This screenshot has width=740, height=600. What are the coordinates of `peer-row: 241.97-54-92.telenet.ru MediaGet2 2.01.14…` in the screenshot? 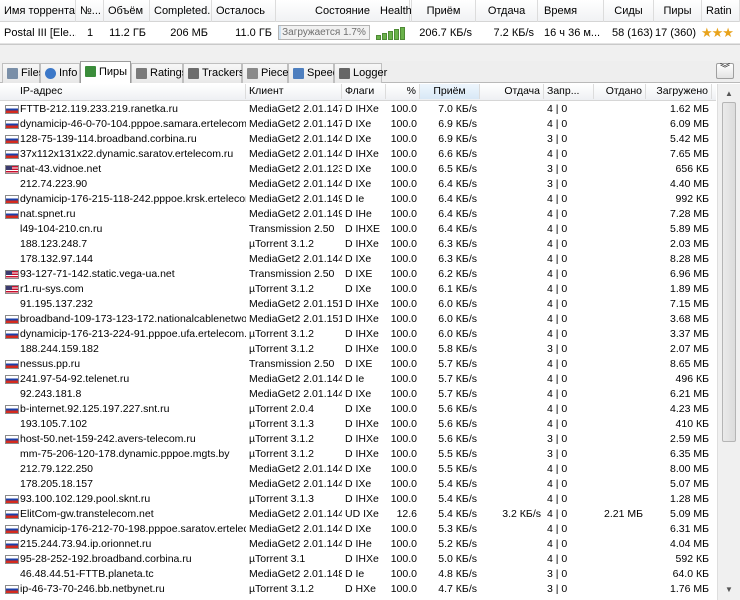 It's located at (358, 379).